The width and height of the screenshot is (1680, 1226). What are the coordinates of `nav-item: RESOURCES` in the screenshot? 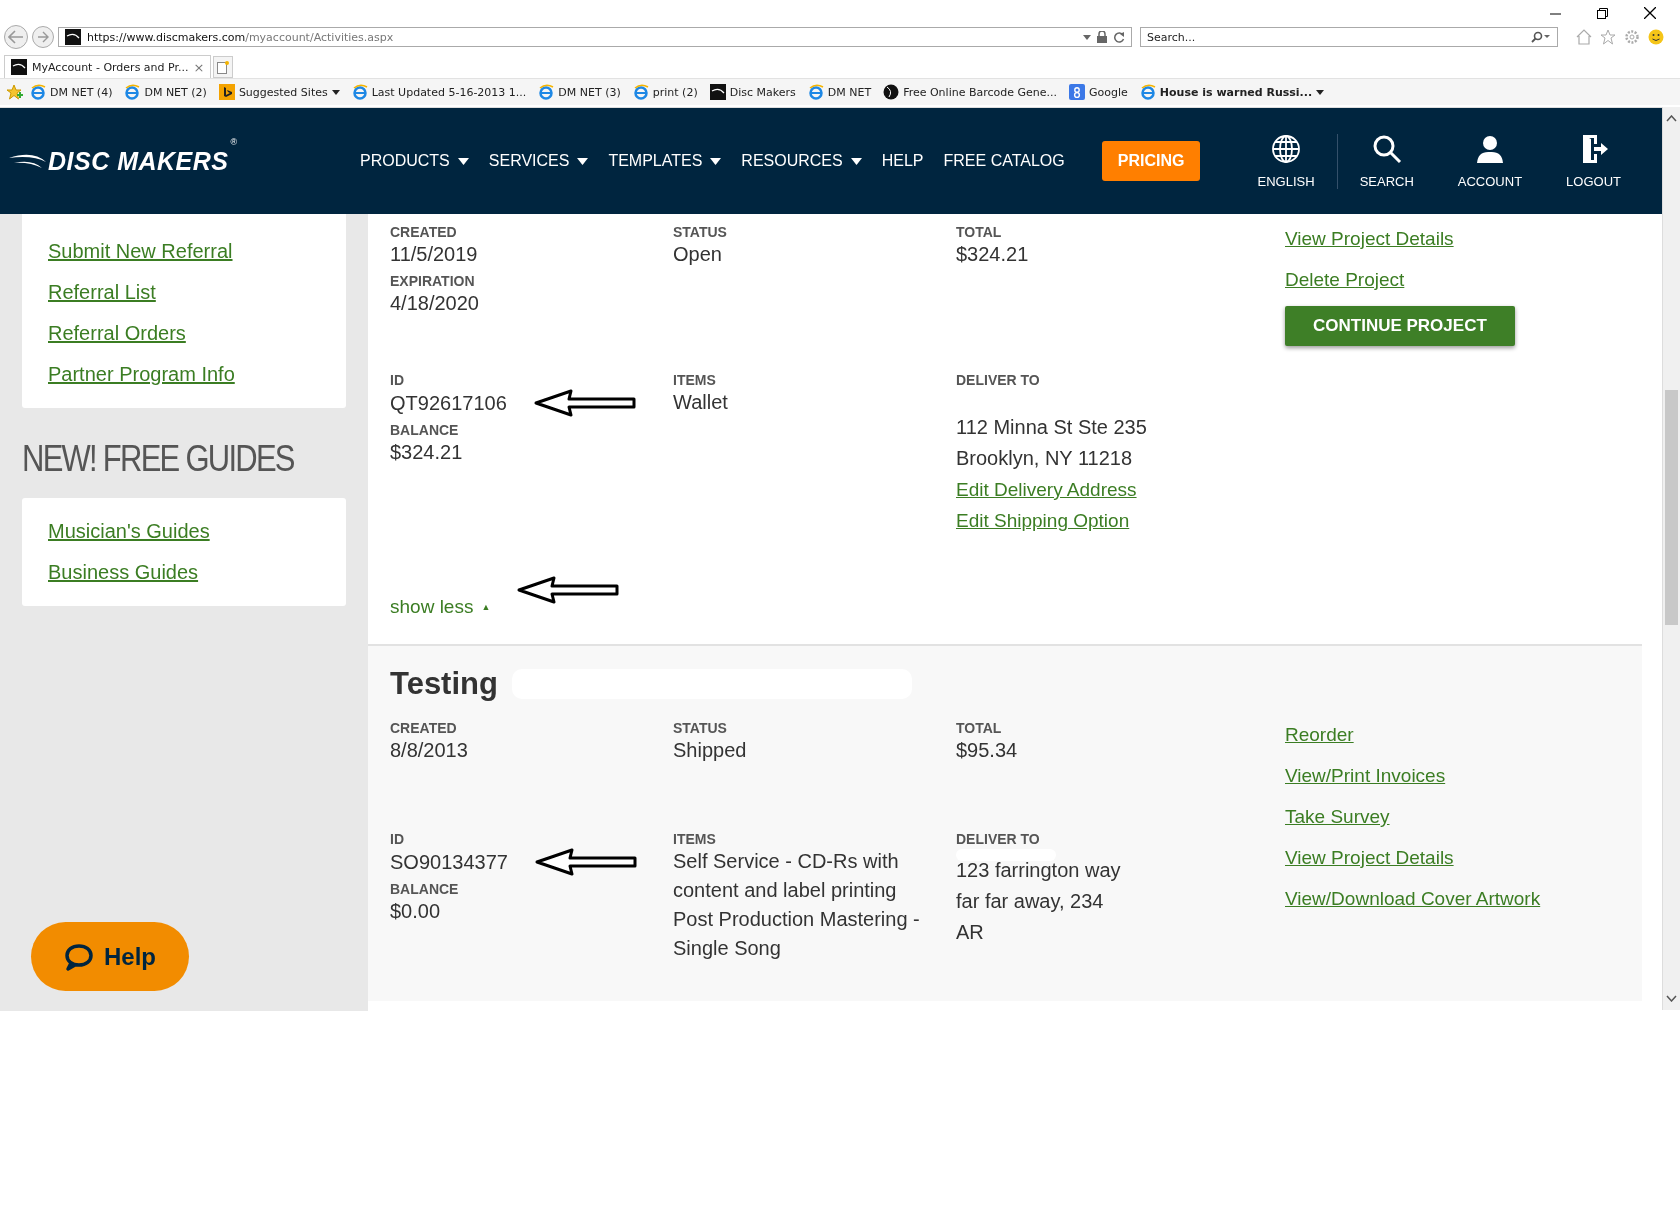 It's located at (801, 161).